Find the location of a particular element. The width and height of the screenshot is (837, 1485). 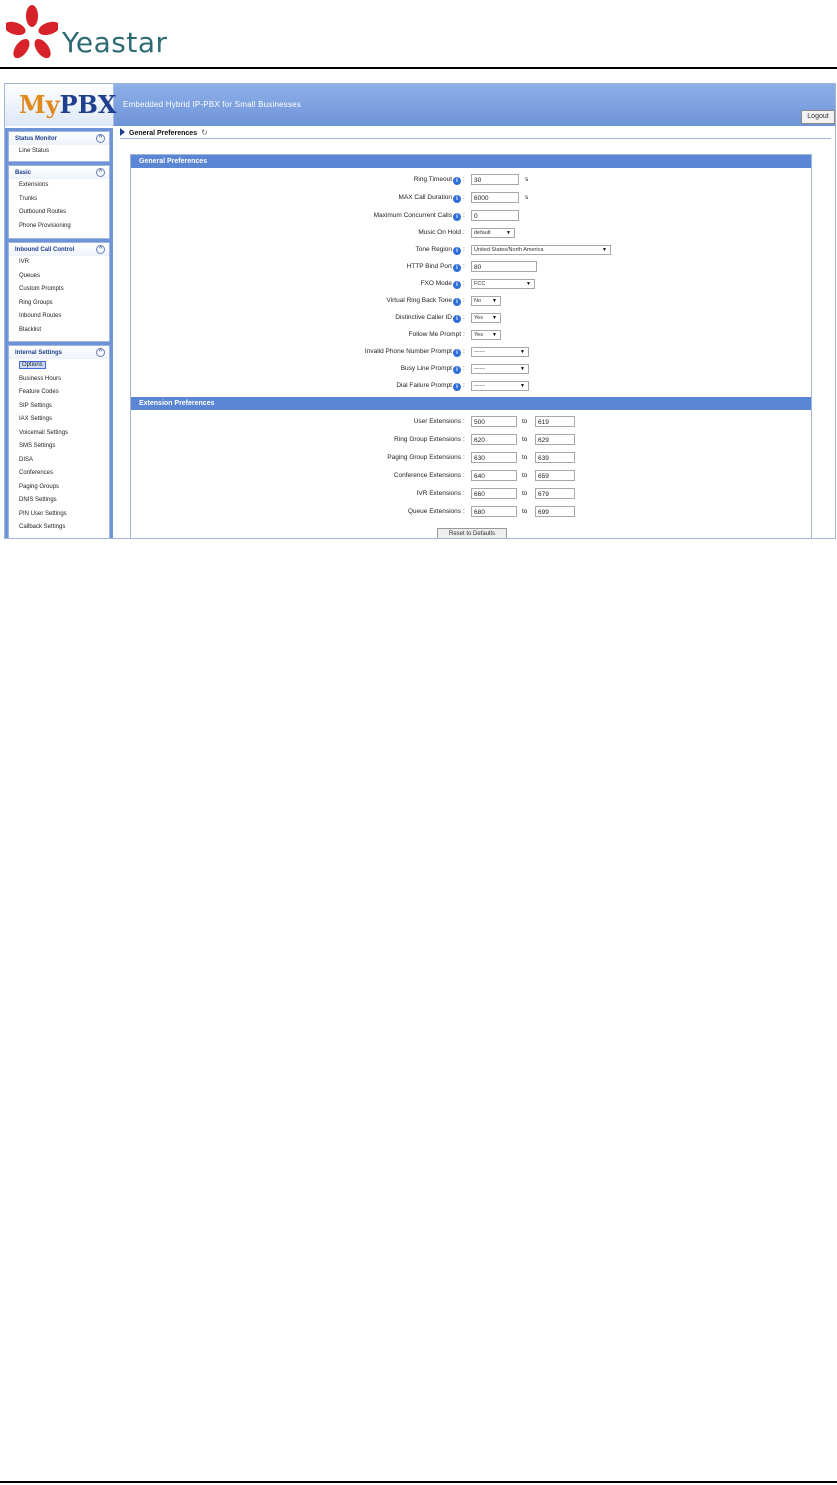

sidebar-item-options: Options is located at coordinates (59, 366).